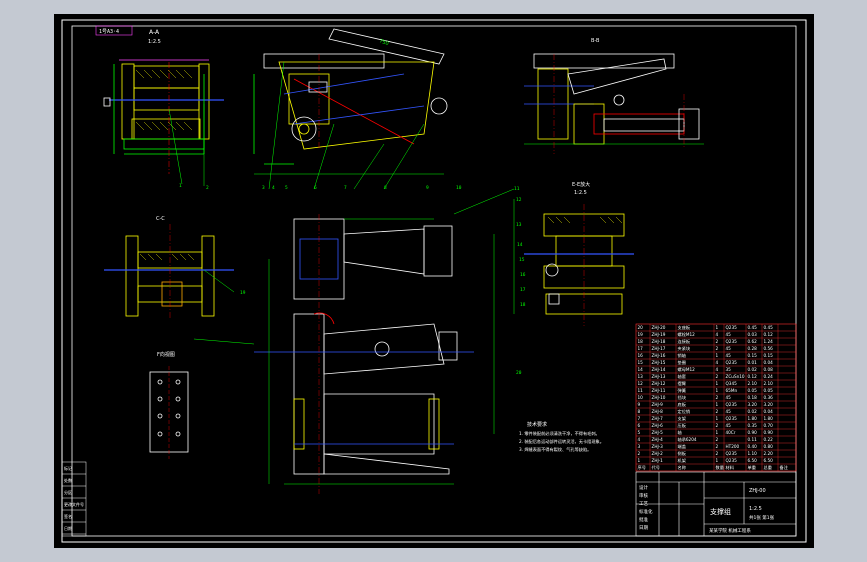 This screenshot has height=562, width=867. What do you see at coordinates (682, 453) in the screenshot?
I see `parts-list-cell: 侧板` at bounding box center [682, 453].